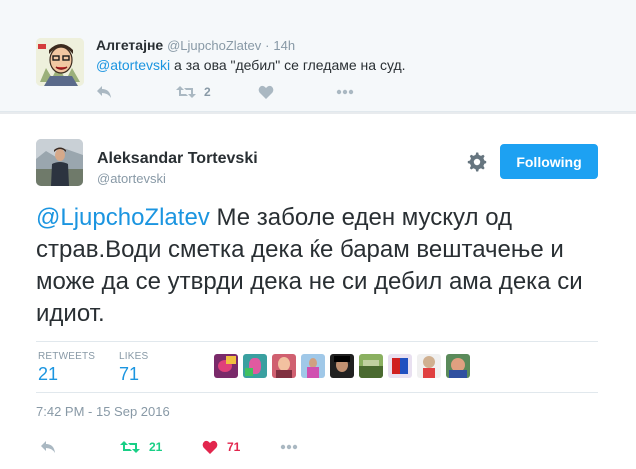 This screenshot has width=636, height=469. Describe the element at coordinates (316, 447) in the screenshot. I see `tweet-actions: 21 71` at that location.